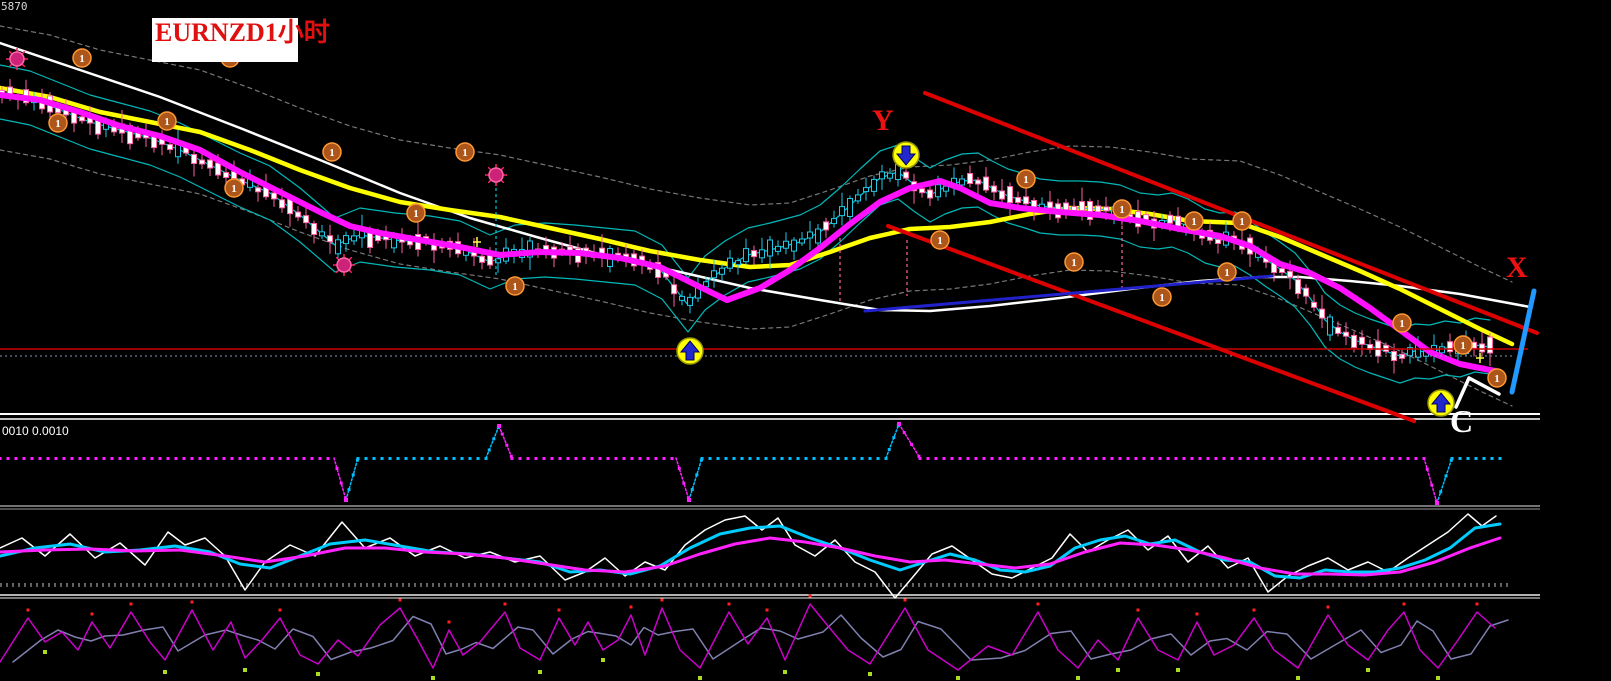 The image size is (1611, 681). I want to click on chart-letter-label: C, so click(1461, 421).